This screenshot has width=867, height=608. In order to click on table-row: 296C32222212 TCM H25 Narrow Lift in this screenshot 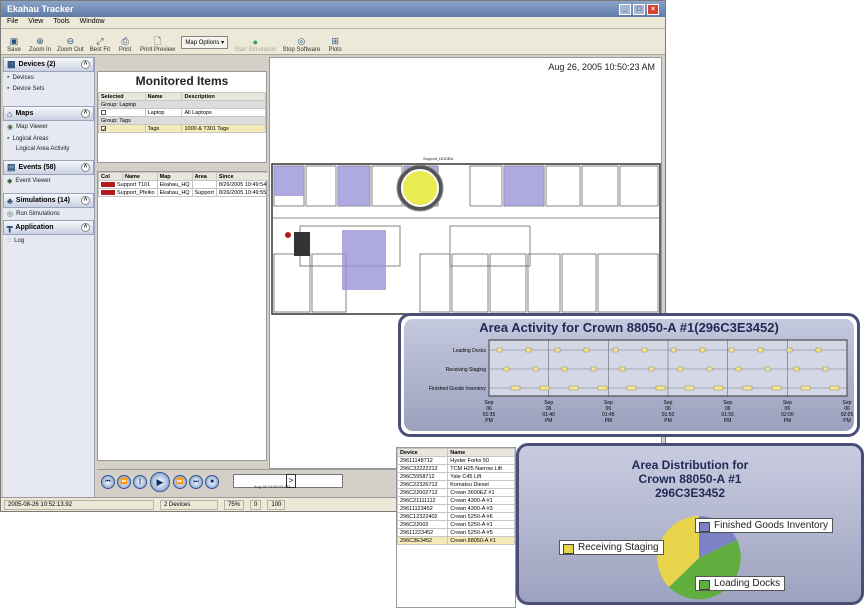, I will do `click(455, 468)`.